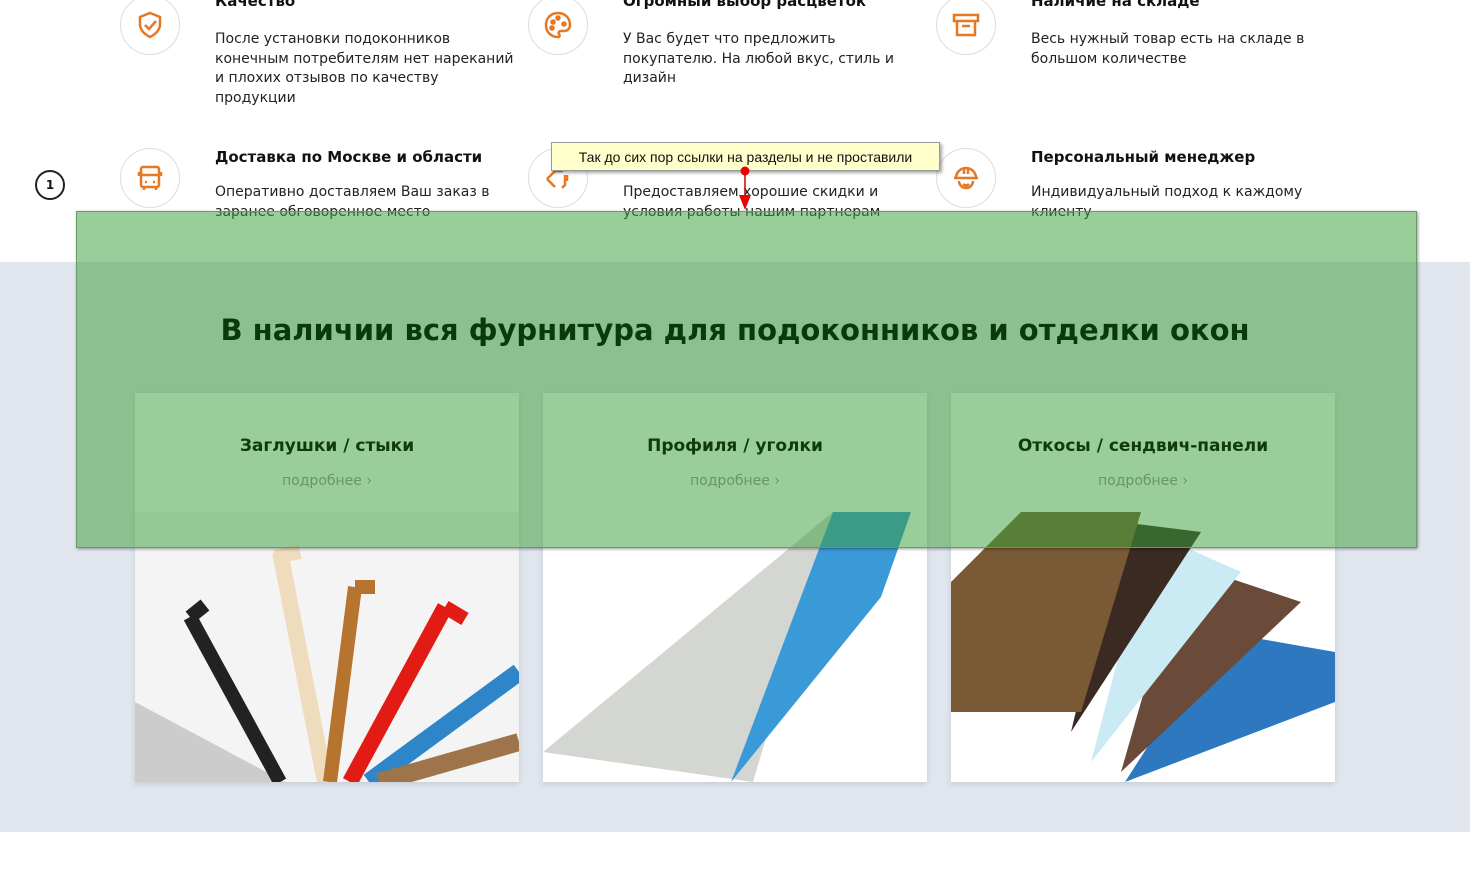 This screenshot has height=879, width=1470. I want to click on card-title: Заглушки / стыки, so click(327, 446).